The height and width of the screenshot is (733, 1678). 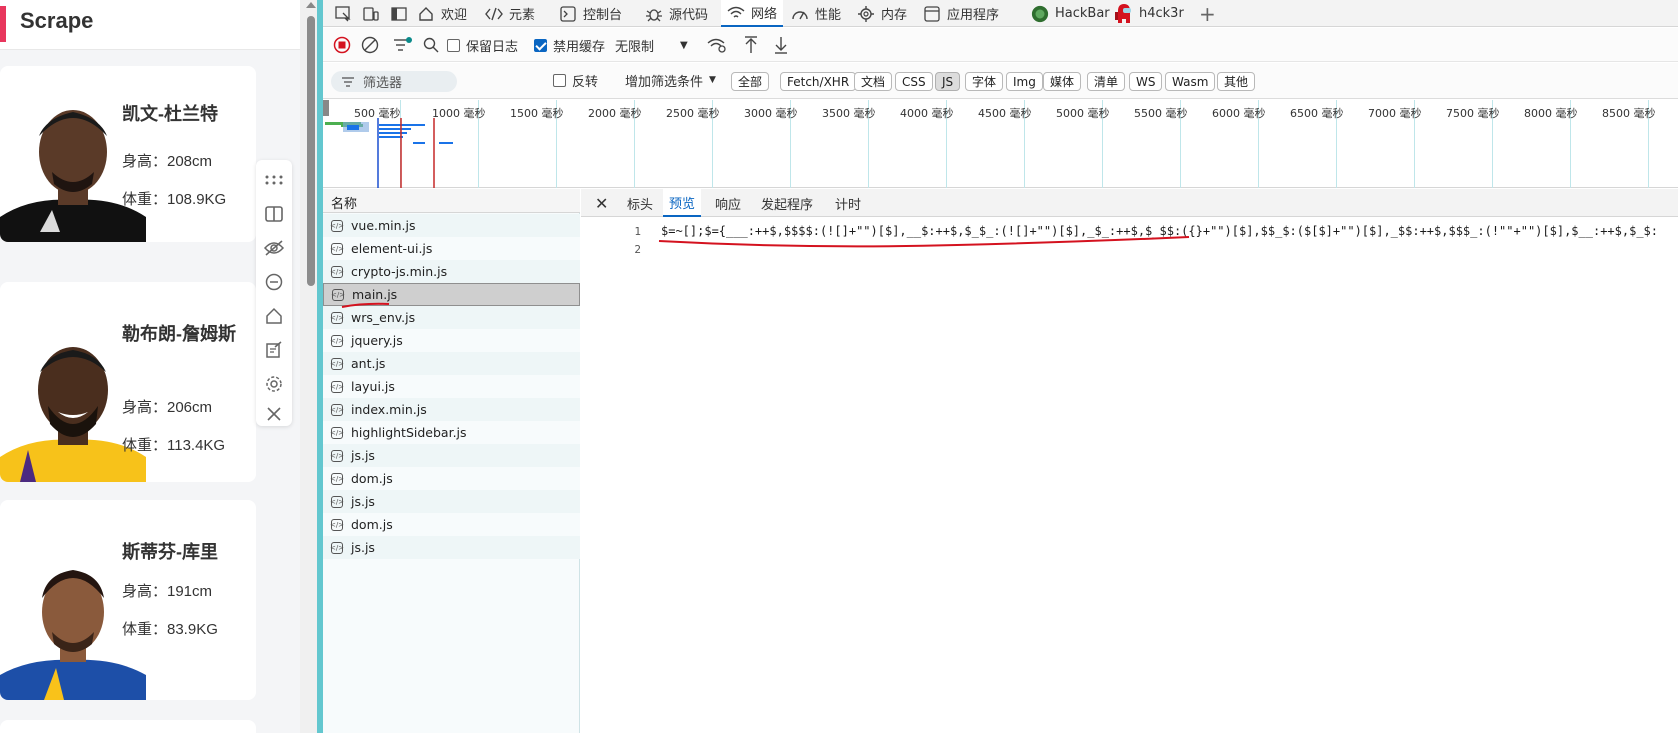 What do you see at coordinates (311, 5) in the screenshot?
I see `scroll-up-arrow-icon` at bounding box center [311, 5].